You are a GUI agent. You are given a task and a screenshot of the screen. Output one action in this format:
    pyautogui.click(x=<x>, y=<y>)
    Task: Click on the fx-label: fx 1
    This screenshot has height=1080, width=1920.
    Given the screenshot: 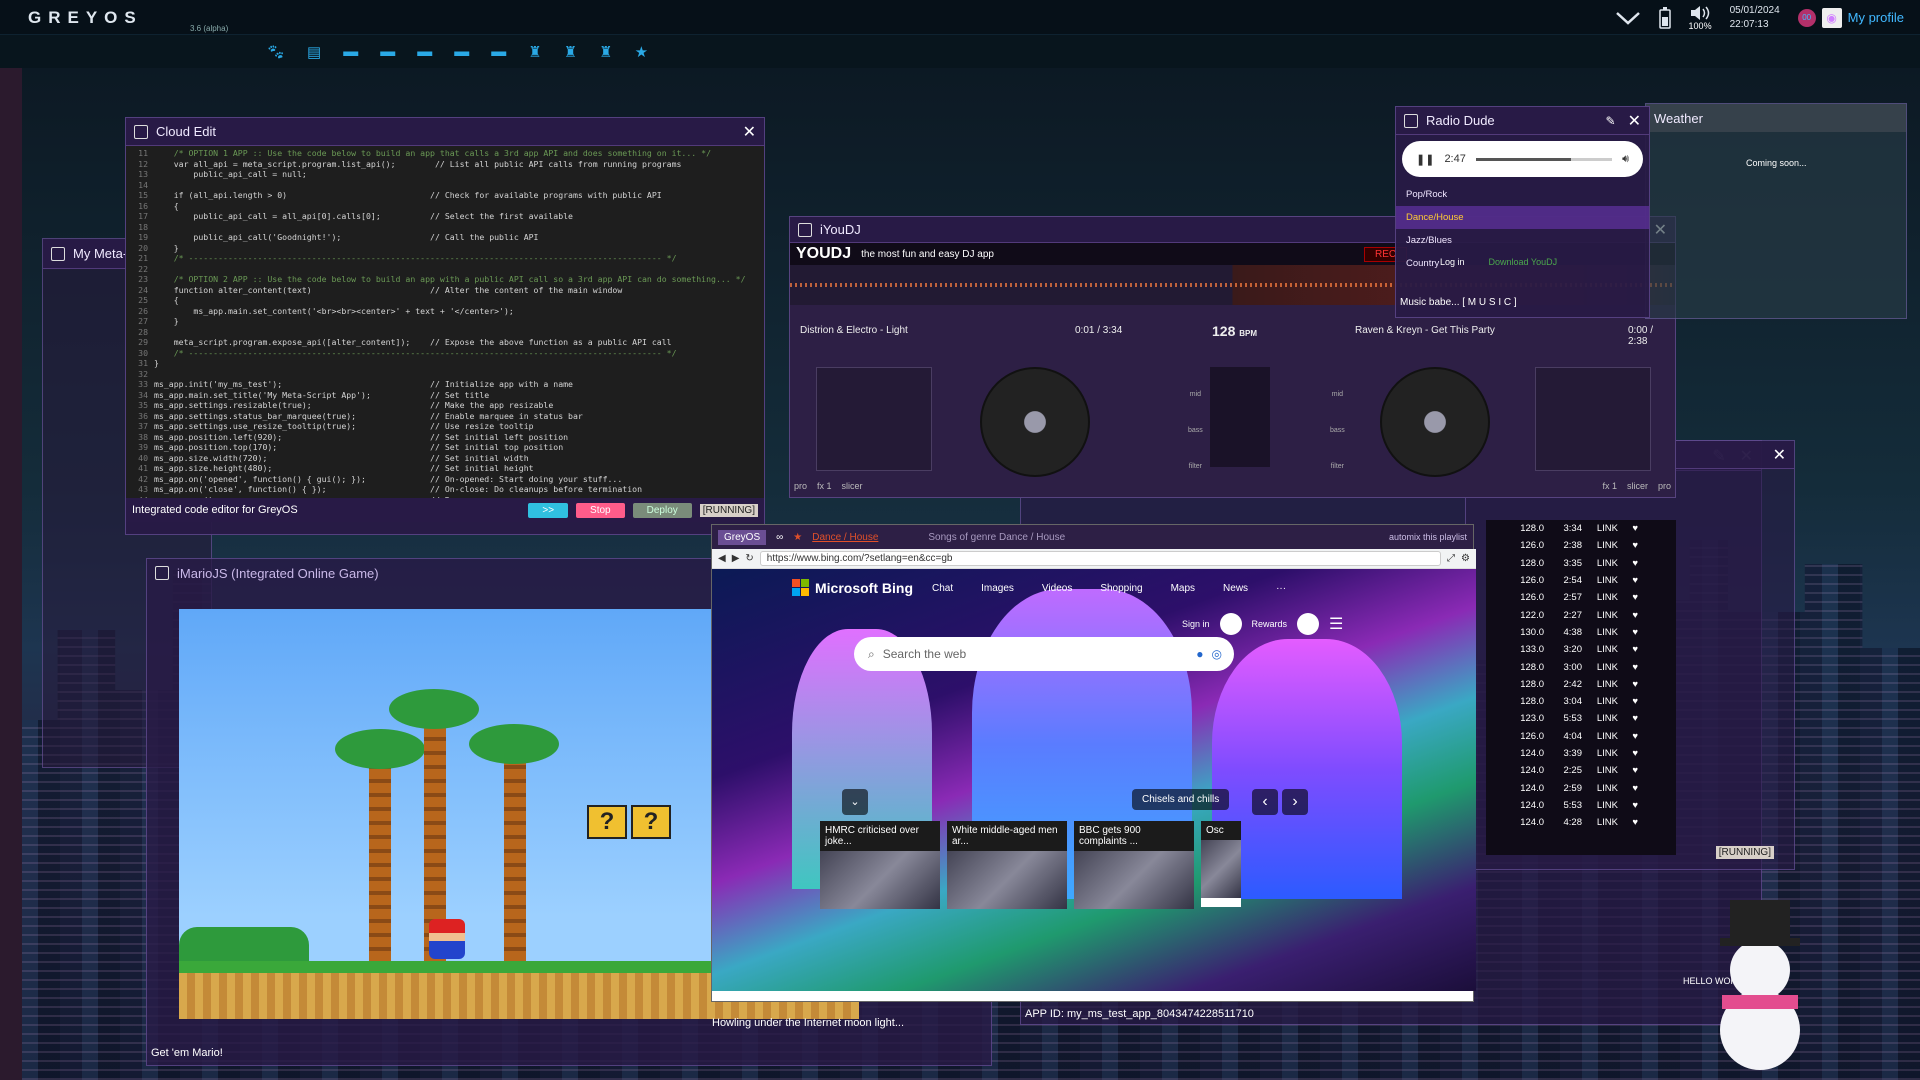 What is the action you would take?
    pyautogui.click(x=1609, y=486)
    